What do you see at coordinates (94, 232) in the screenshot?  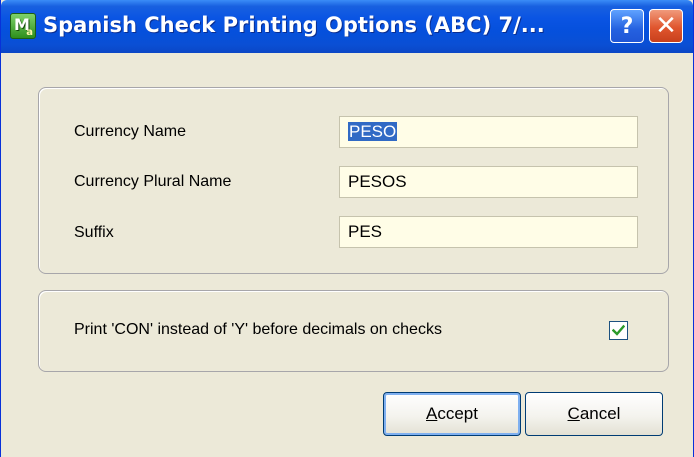 I see `suffix-label: Suffix` at bounding box center [94, 232].